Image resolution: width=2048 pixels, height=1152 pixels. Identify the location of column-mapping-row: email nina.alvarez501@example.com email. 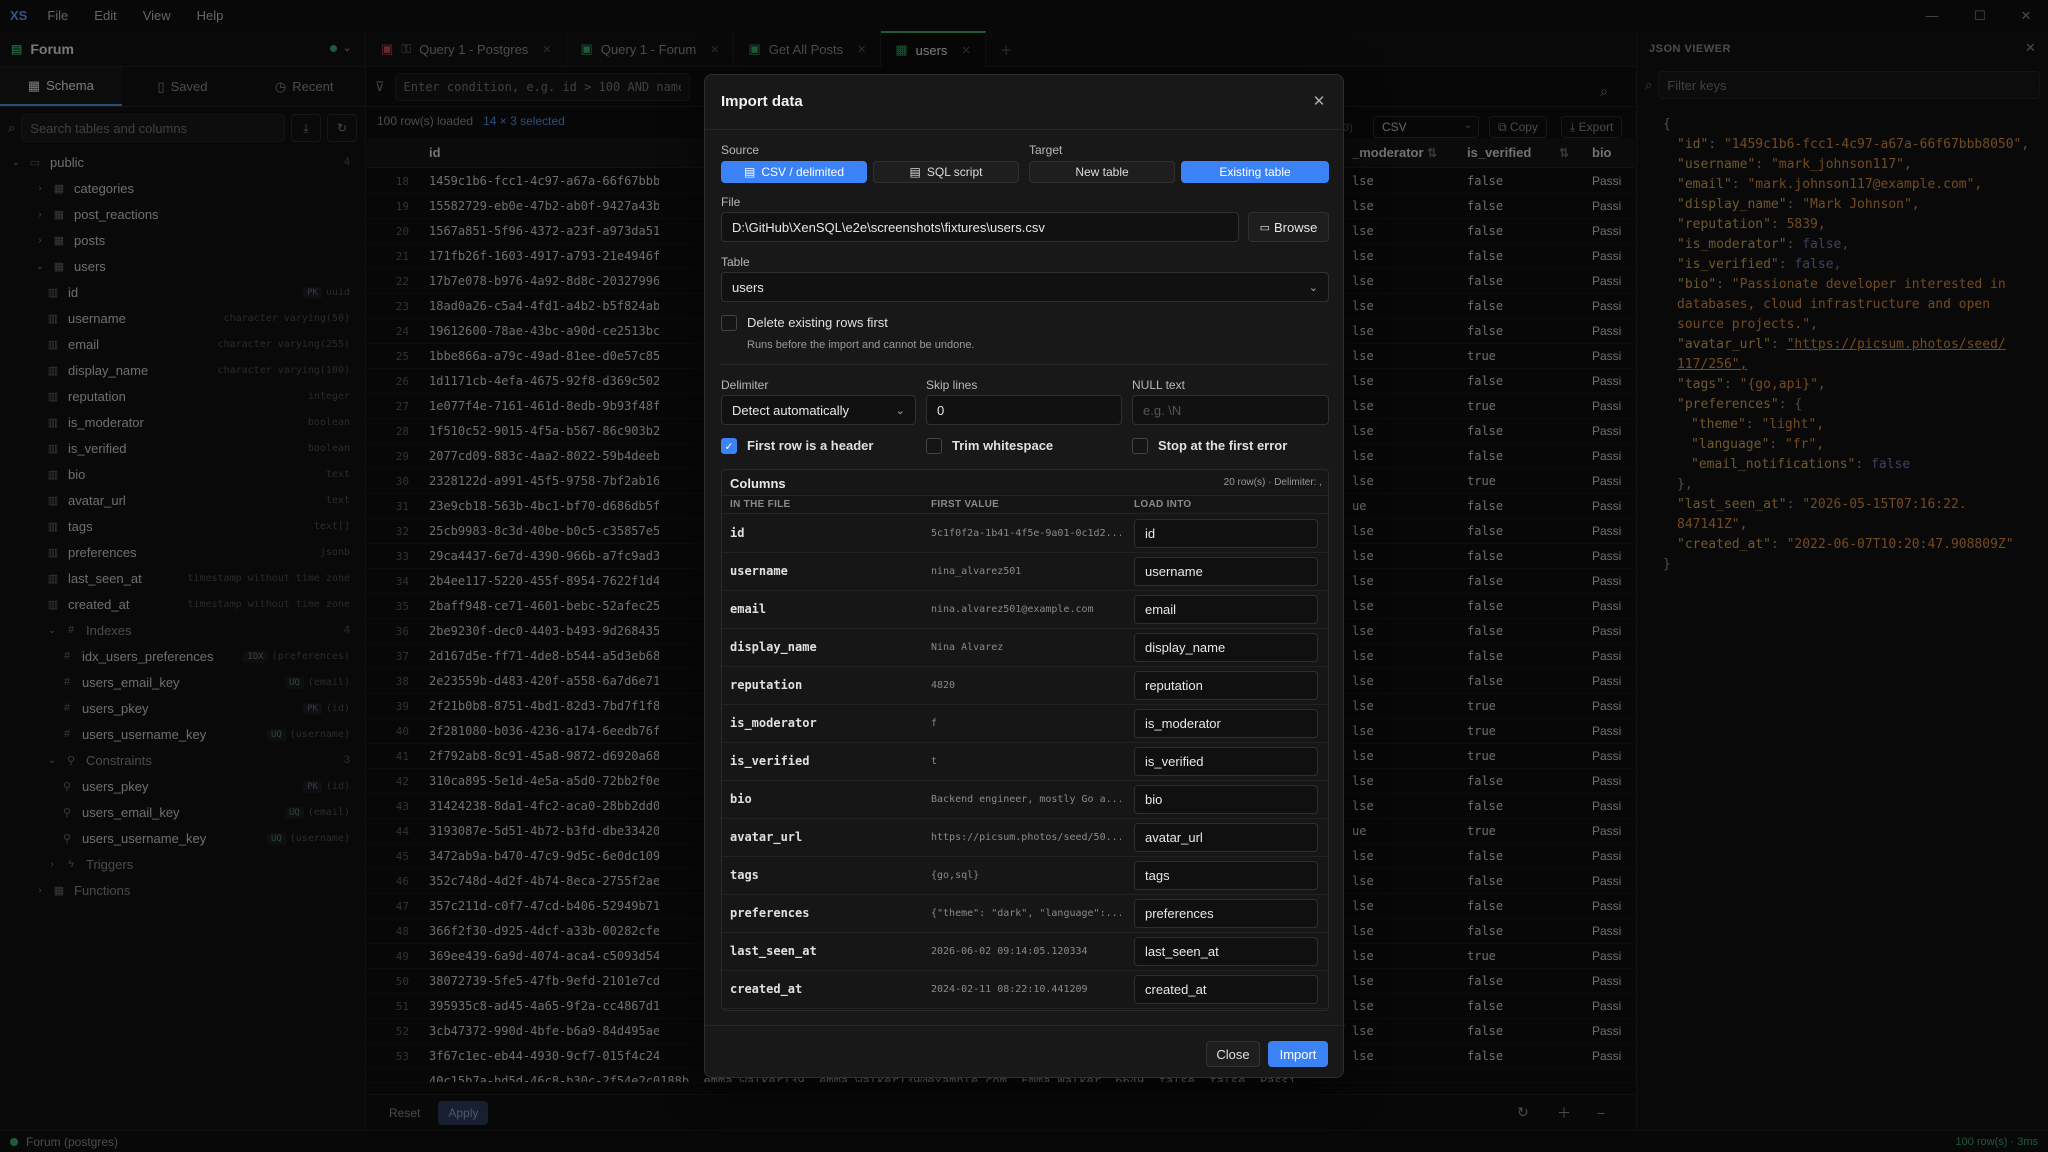
(1025, 610).